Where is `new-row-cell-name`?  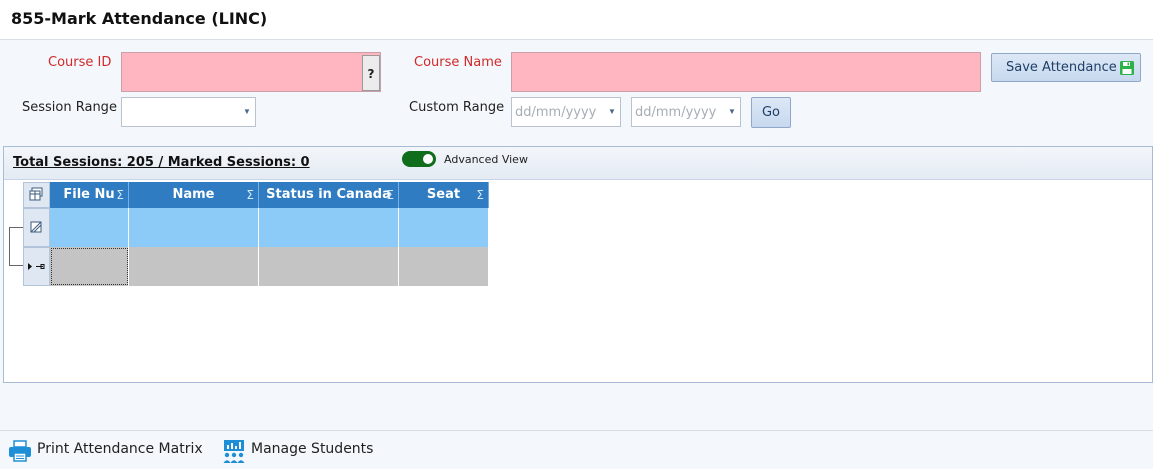 new-row-cell-name is located at coordinates (194, 266).